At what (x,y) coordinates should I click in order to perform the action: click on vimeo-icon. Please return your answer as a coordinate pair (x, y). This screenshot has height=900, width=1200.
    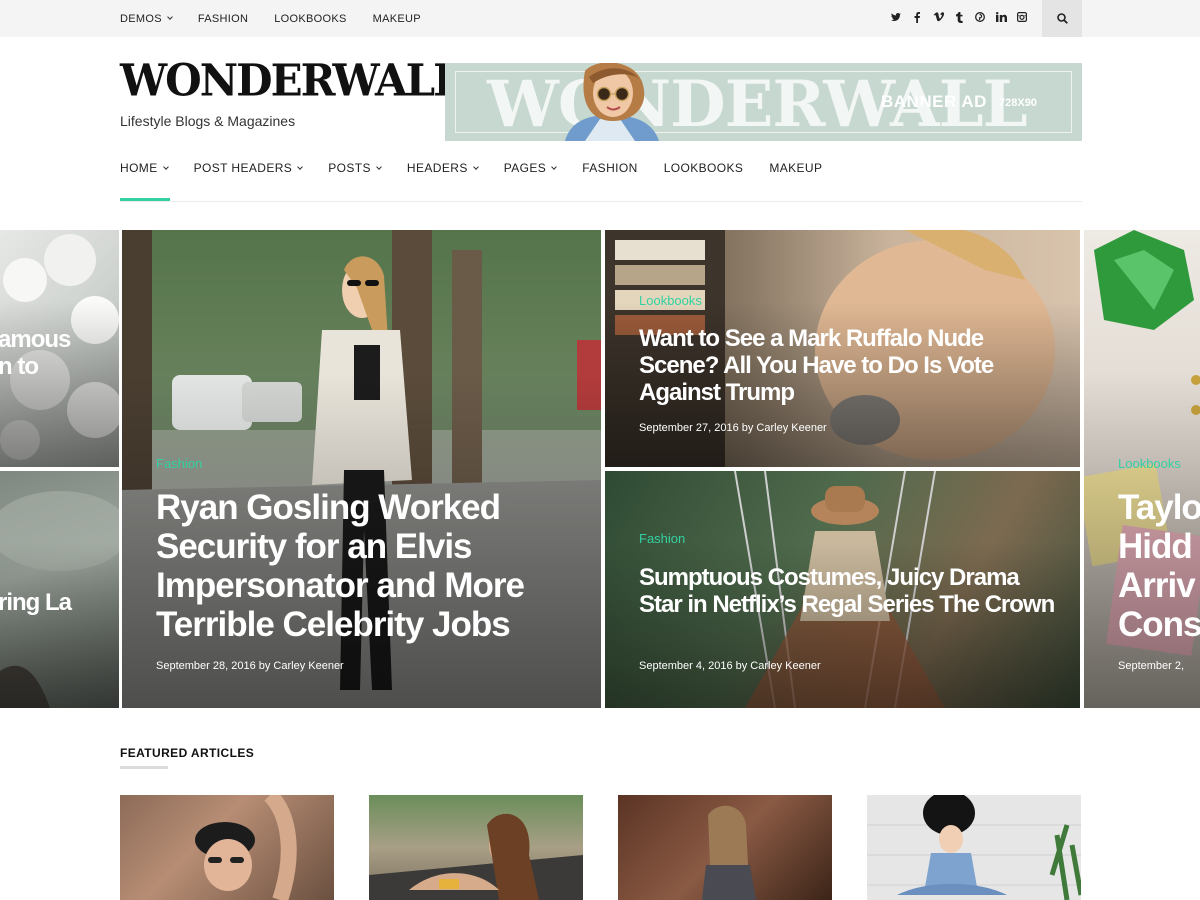
    Looking at the image, I should click on (938, 18).